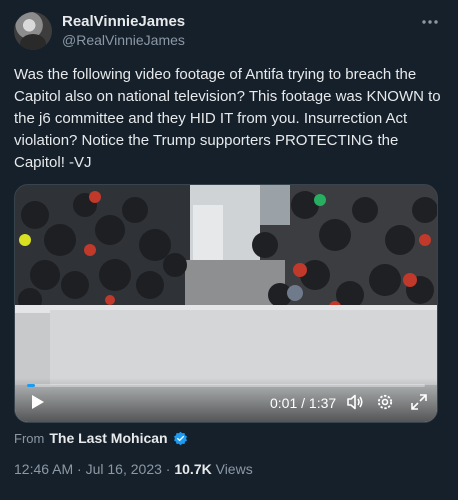 This screenshot has height=500, width=458. I want to click on source-author-link: The Last Mohican, so click(108, 438).